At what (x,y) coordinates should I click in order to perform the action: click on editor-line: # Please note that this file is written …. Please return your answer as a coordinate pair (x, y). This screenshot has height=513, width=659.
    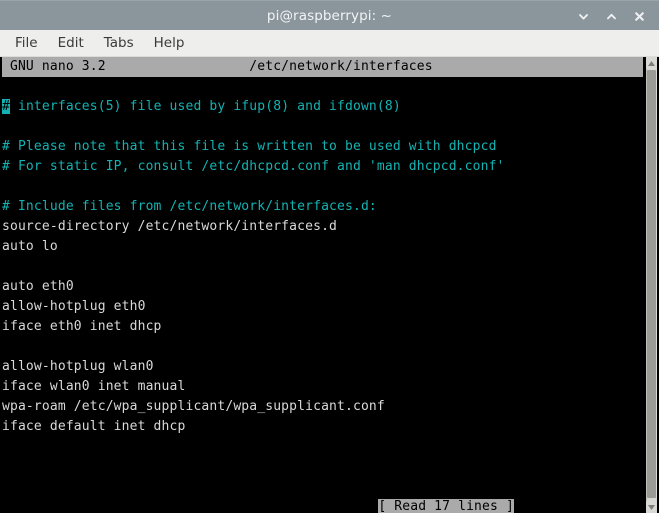
    Looking at the image, I should click on (322, 147).